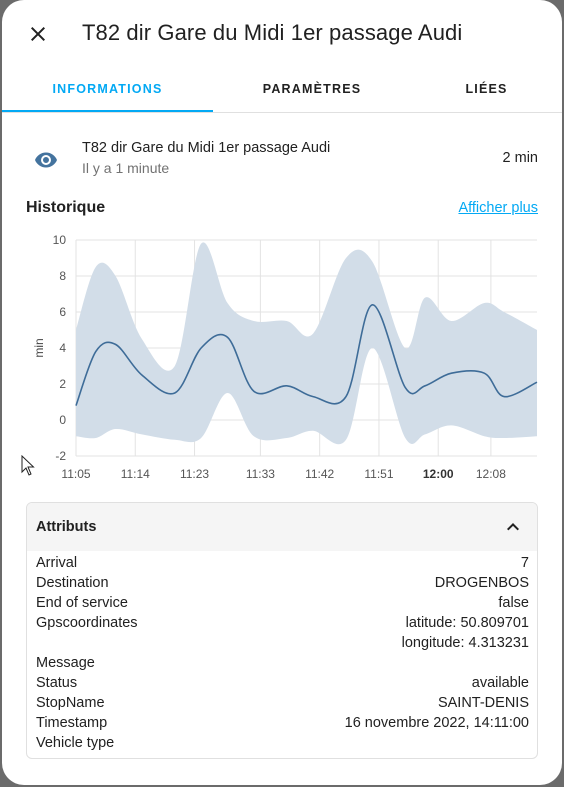  I want to click on attribute-key: Message, so click(65, 663).